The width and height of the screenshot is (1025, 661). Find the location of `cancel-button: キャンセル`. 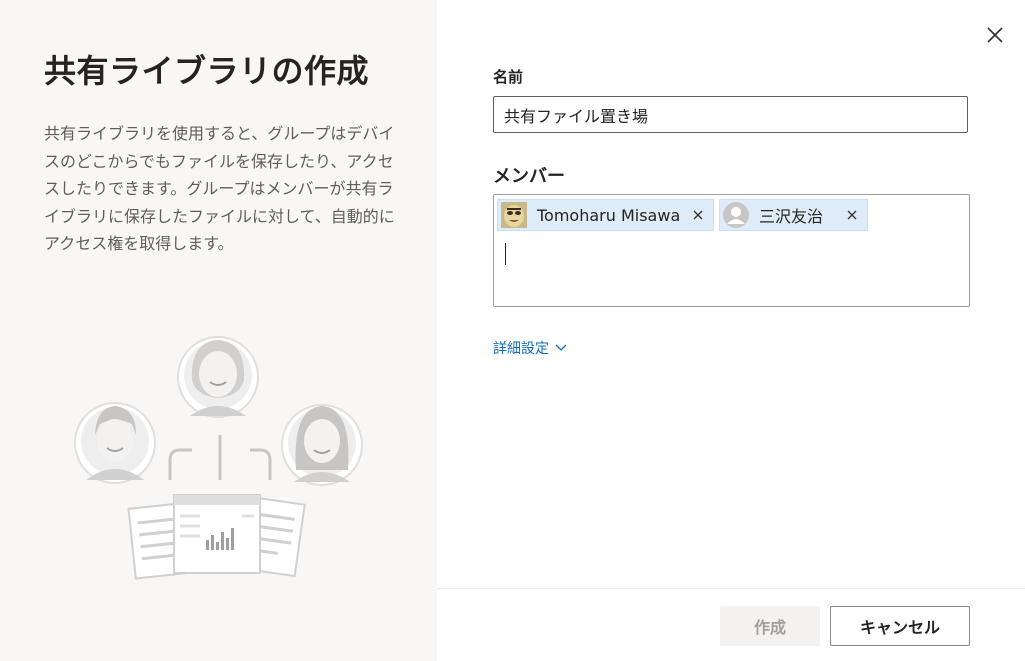

cancel-button: キャンセル is located at coordinates (900, 626).